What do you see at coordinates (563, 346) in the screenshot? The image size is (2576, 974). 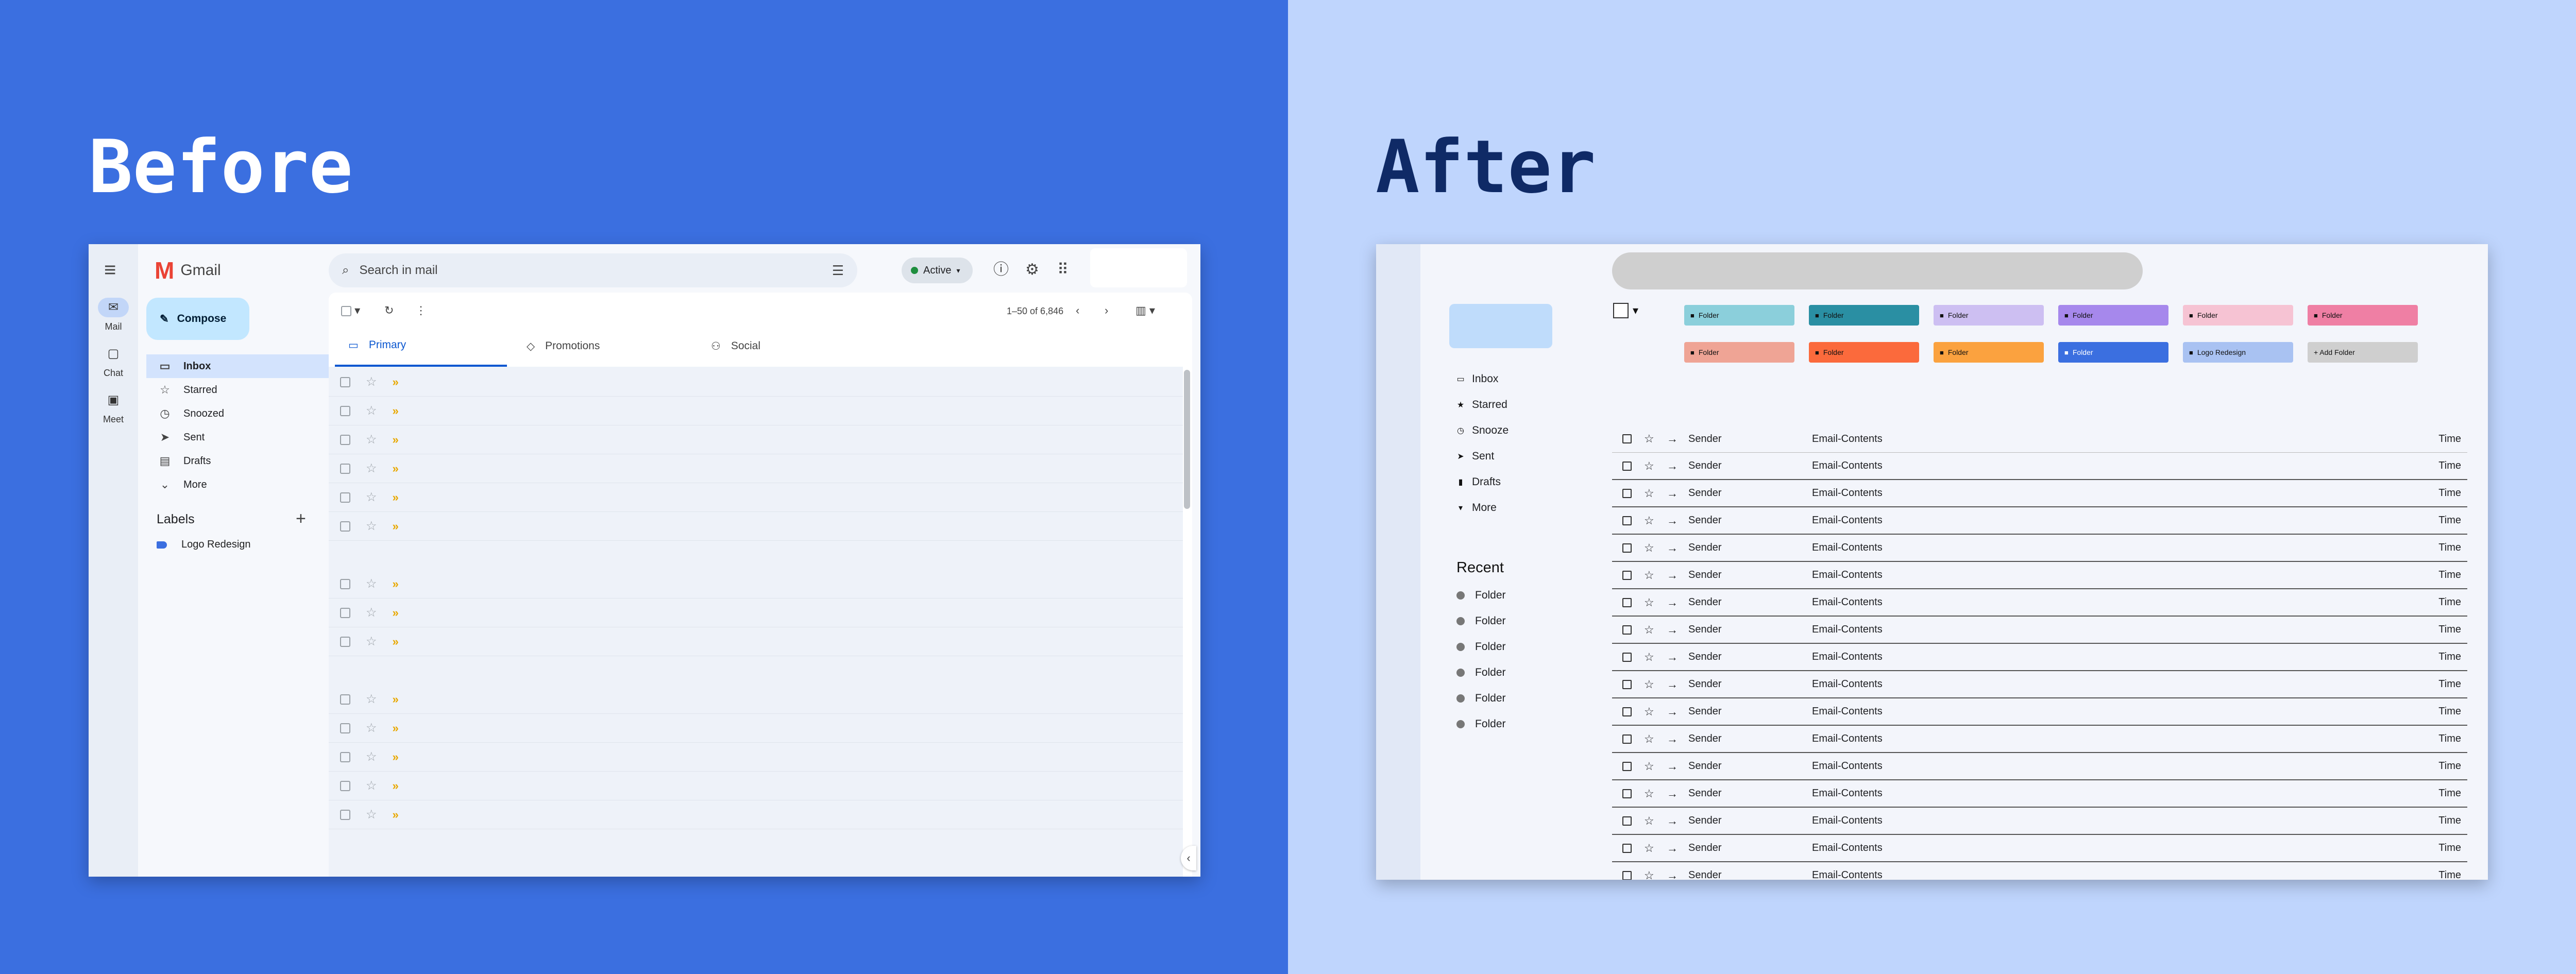 I see `tab-promotions: ◇ Promotions` at bounding box center [563, 346].